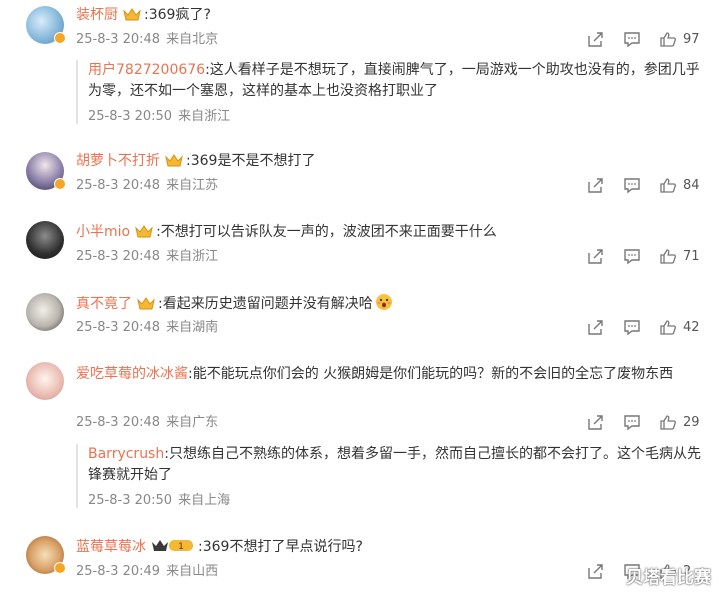 The image size is (719, 596). What do you see at coordinates (431, 374) in the screenshot?
I see `comment-text: :能不能玩点你们会的 火猴朗姆是你们能玩的吗？新的不会旧的全忘了废物东西` at bounding box center [431, 374].